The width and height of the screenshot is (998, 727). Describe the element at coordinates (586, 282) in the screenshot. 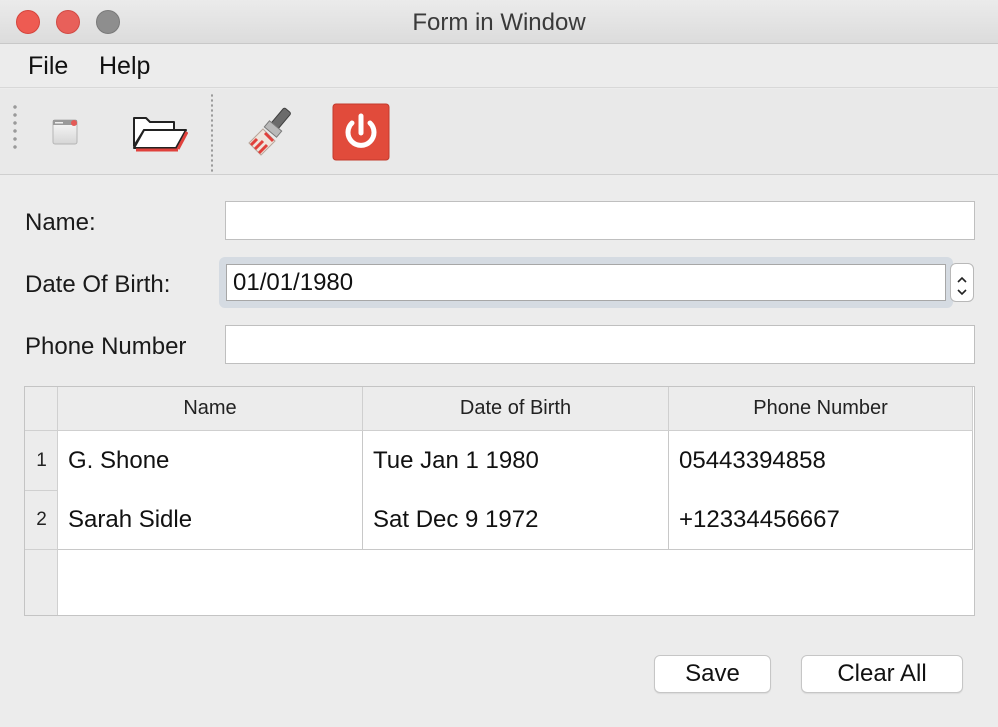

I see `date-of-birth-input` at that location.